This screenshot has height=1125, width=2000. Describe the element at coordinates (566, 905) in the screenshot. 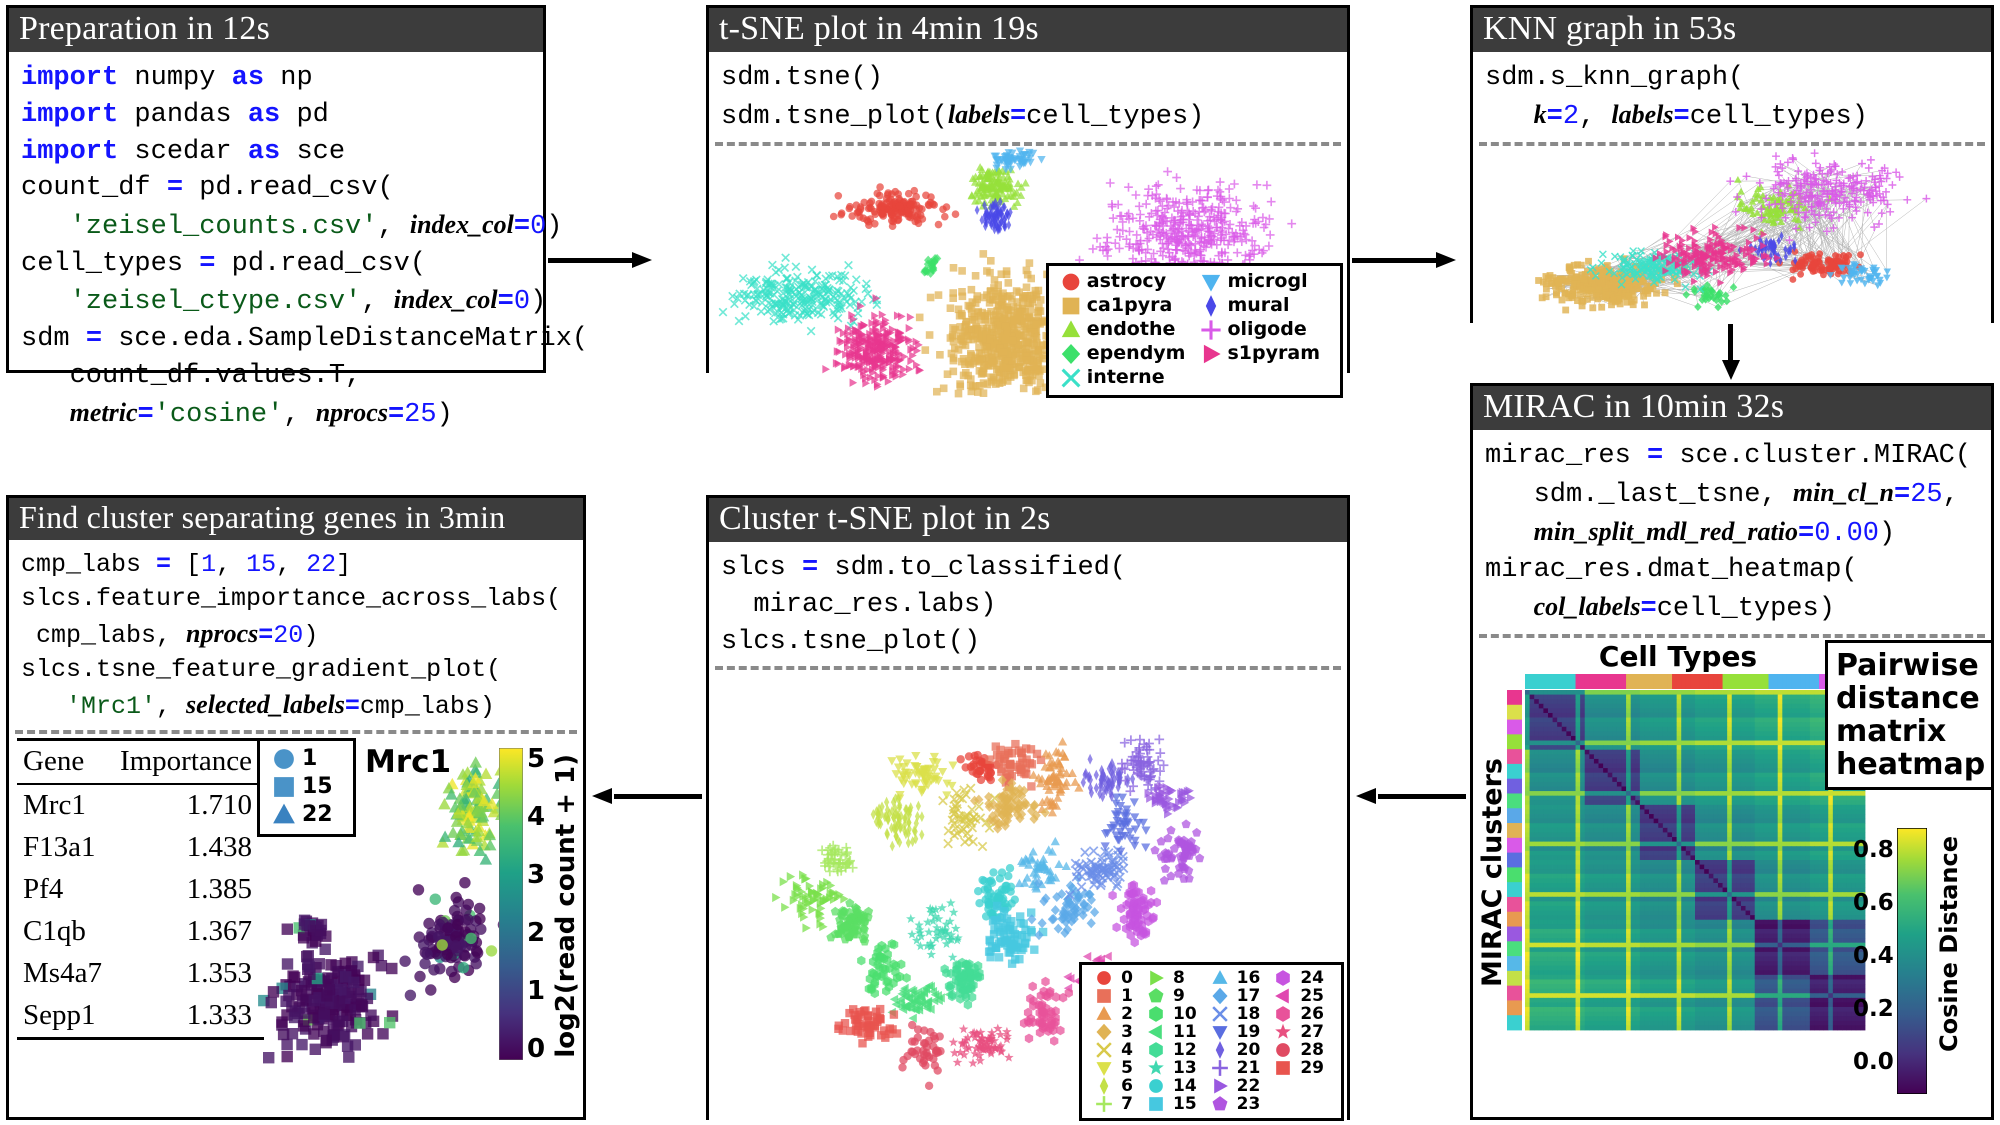

I see `mrc1-colorbar-label: log2(read count + 1)` at that location.